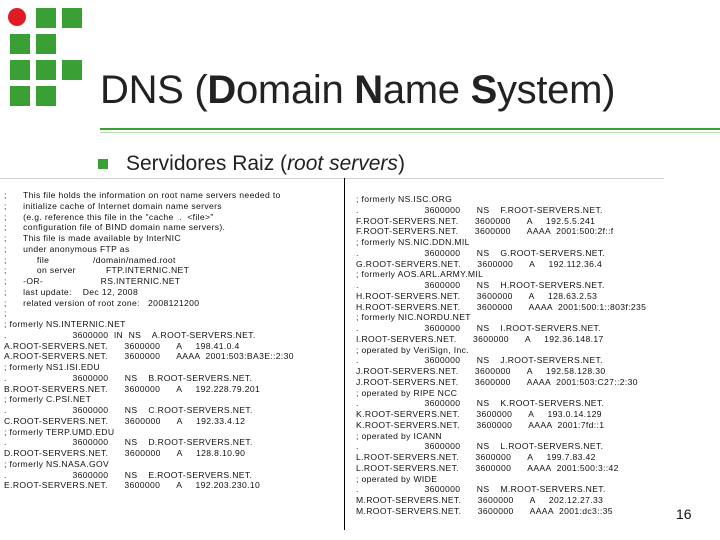  I want to click on zone-file-line: . 3600000 NS H.ROOT-SERVERS.NET., so click(480, 285).